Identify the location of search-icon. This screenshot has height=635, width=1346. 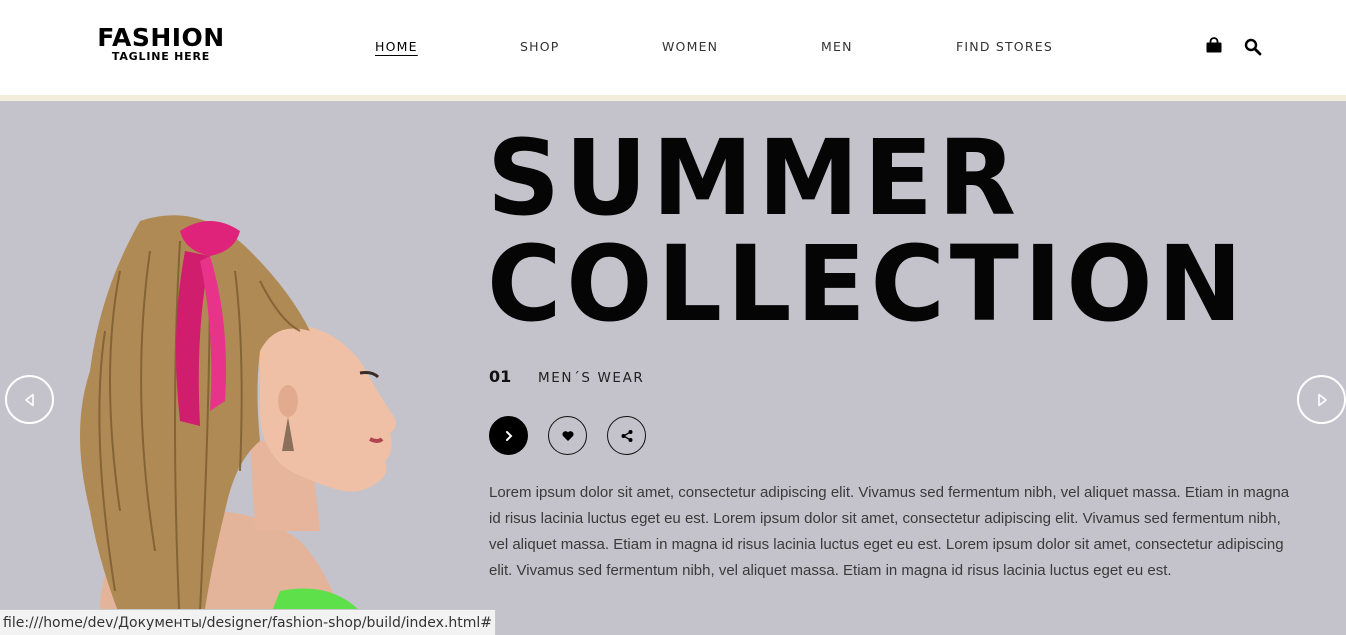
(1253, 46).